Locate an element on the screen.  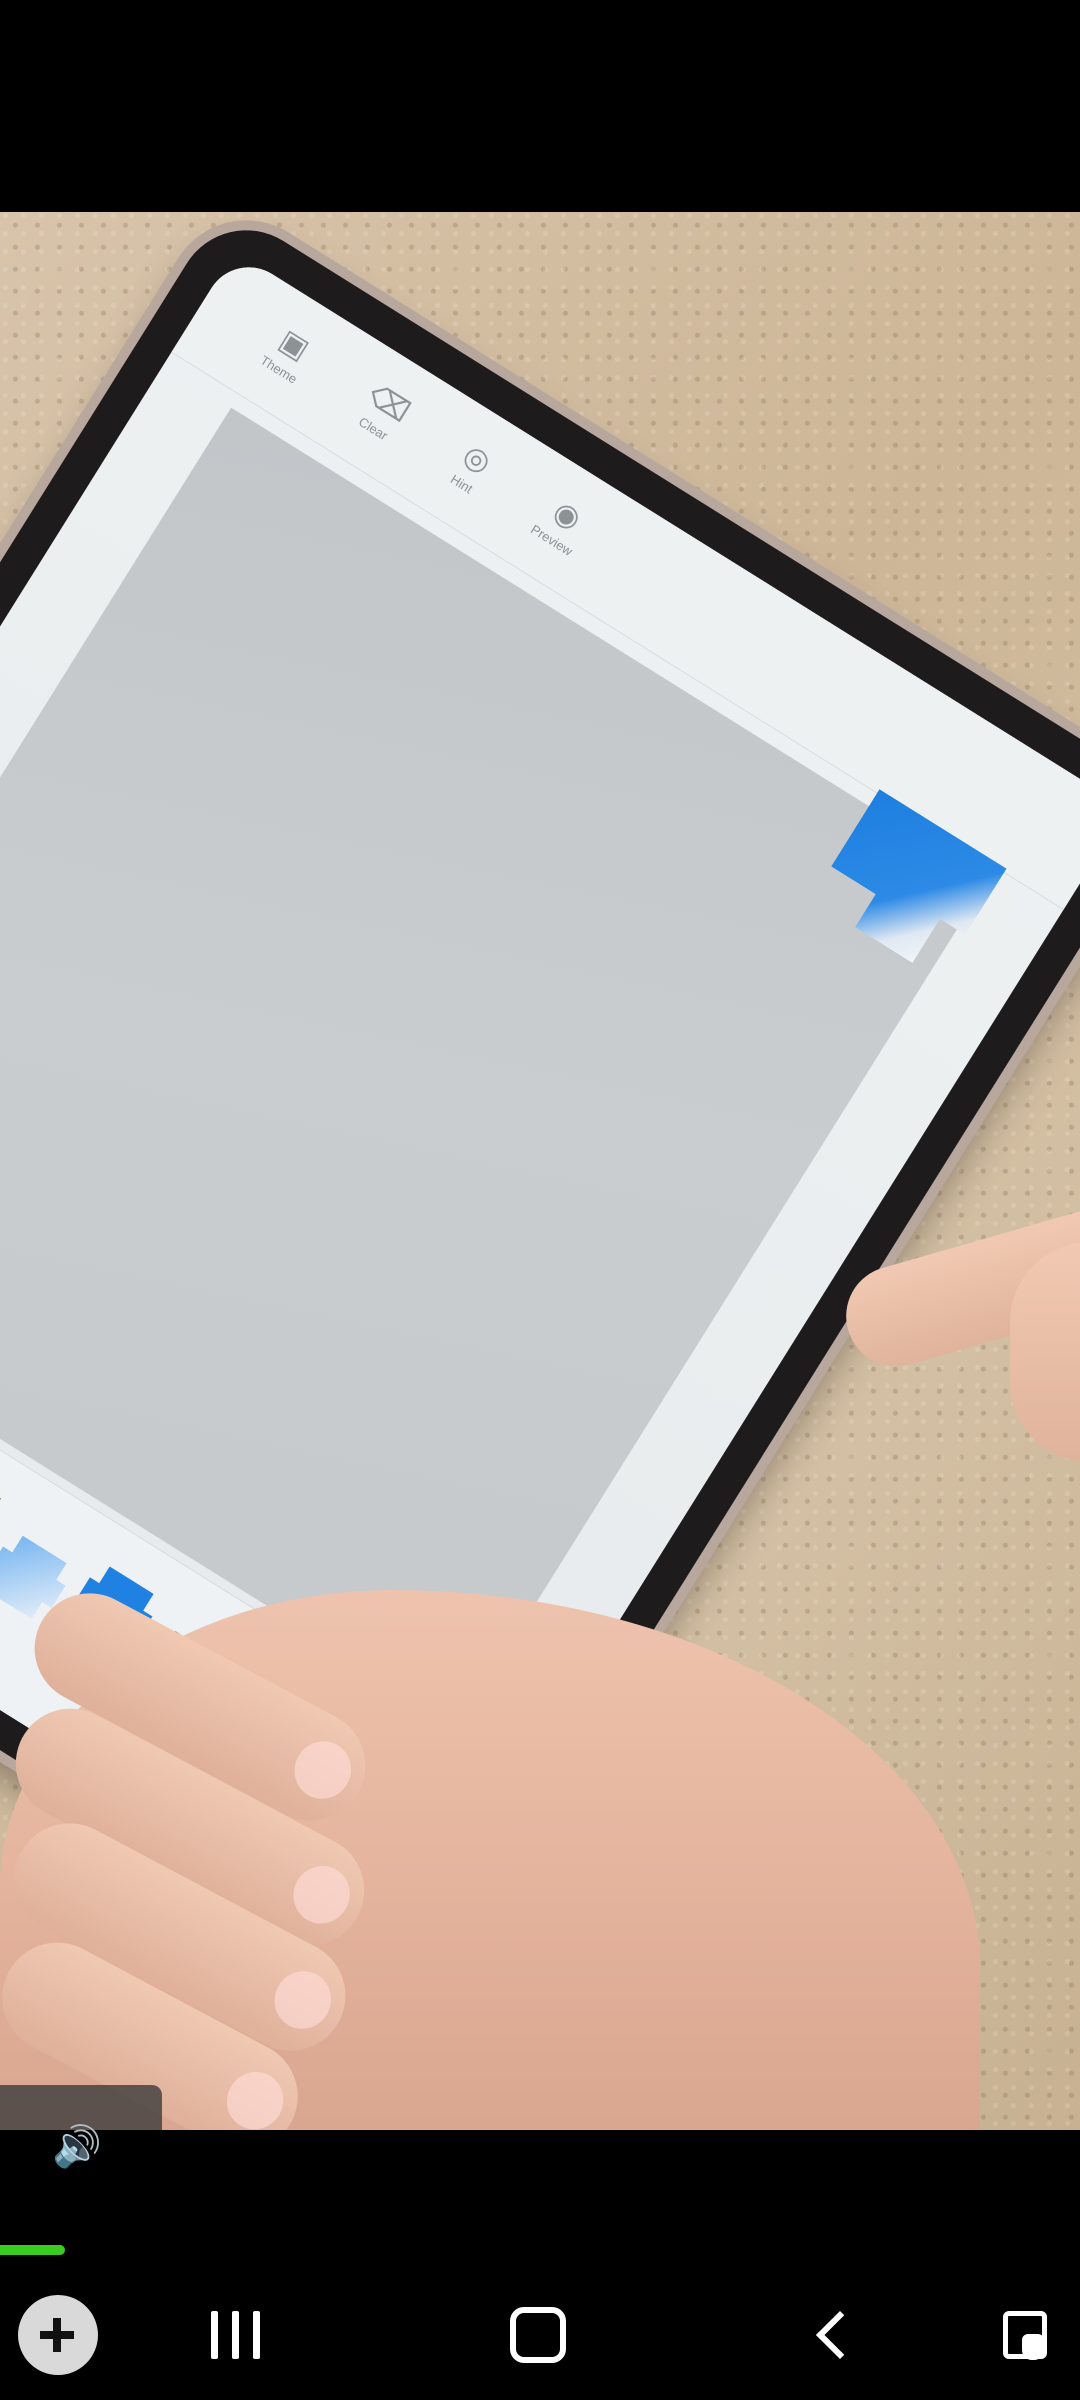
system-nav-bar is located at coordinates (540, 2335).